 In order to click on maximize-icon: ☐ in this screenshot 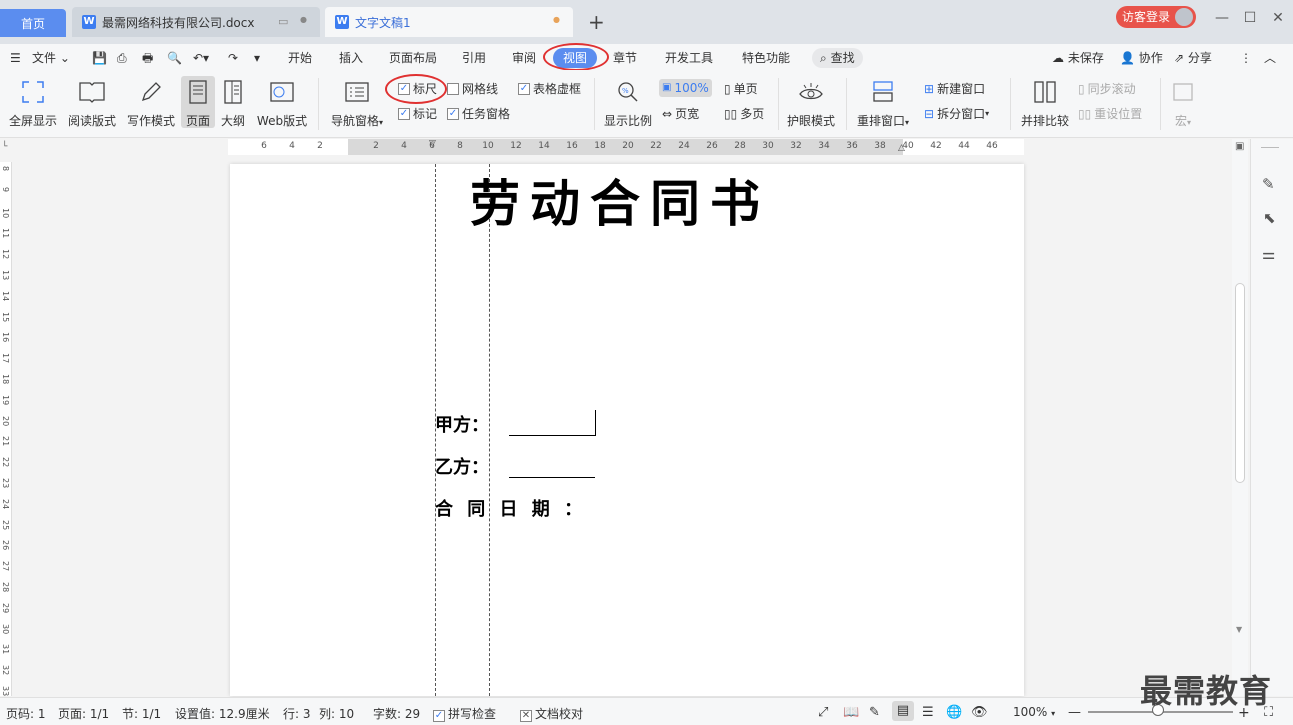, I will do `click(1250, 18)`.